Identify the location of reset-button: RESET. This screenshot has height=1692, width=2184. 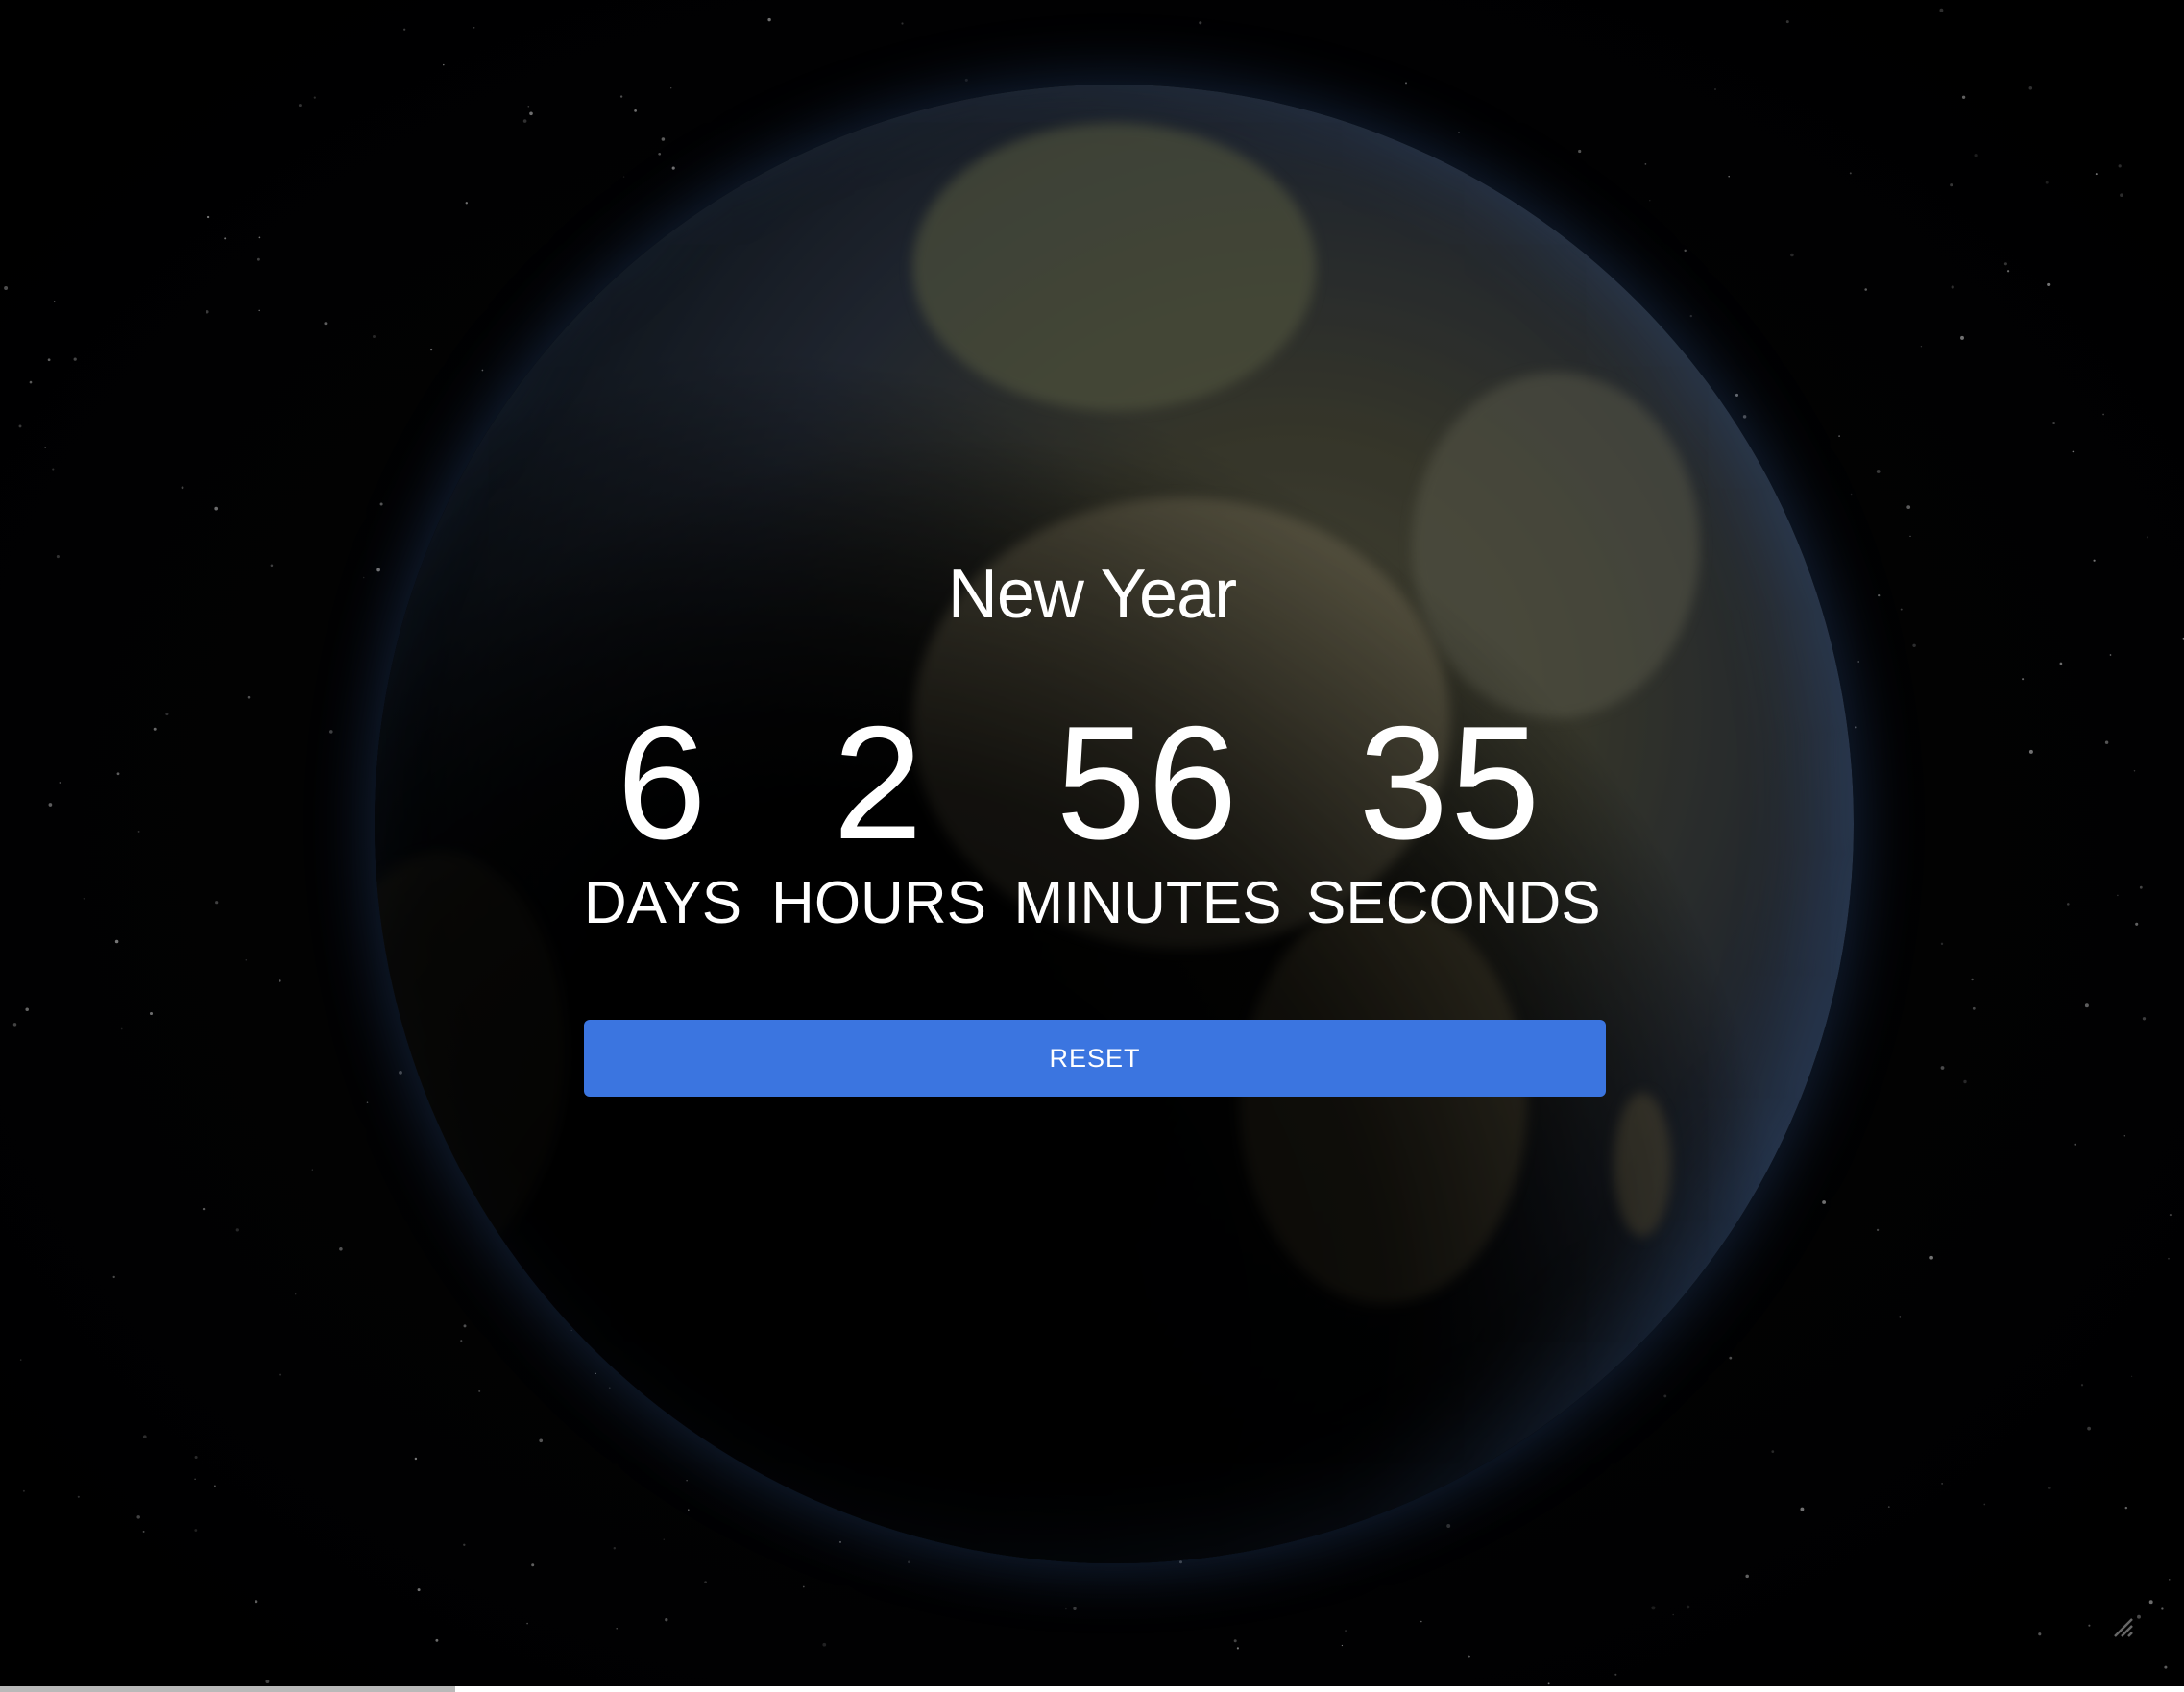
(1095, 1058).